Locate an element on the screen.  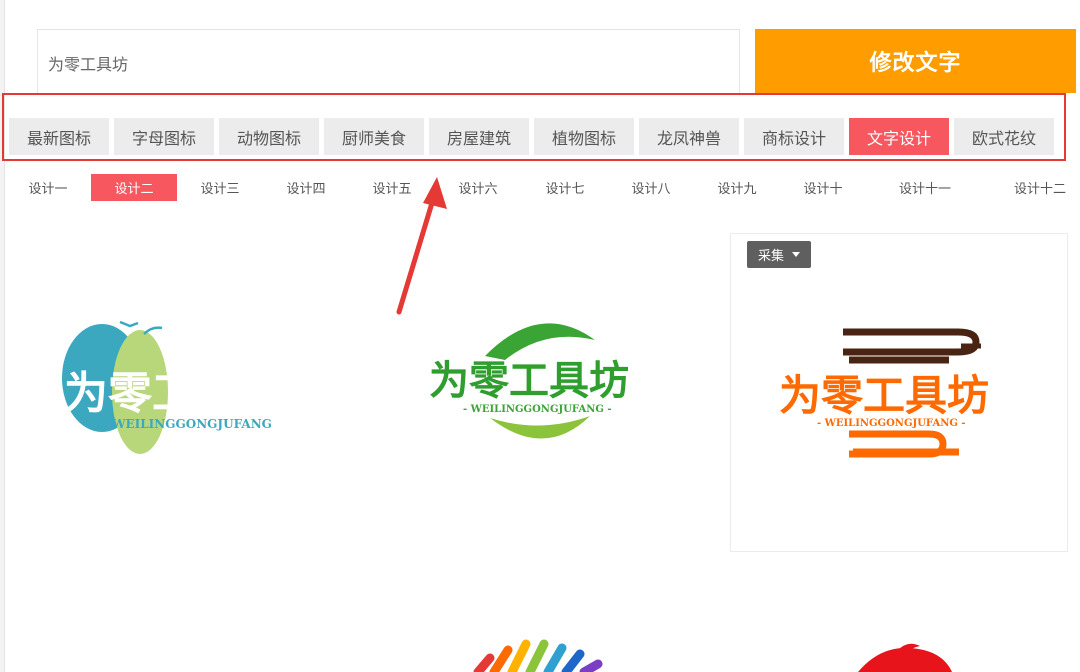
logo-card: 为零工具坊 - WEILINGGONGJUFANG - is located at coordinates (540, 385).